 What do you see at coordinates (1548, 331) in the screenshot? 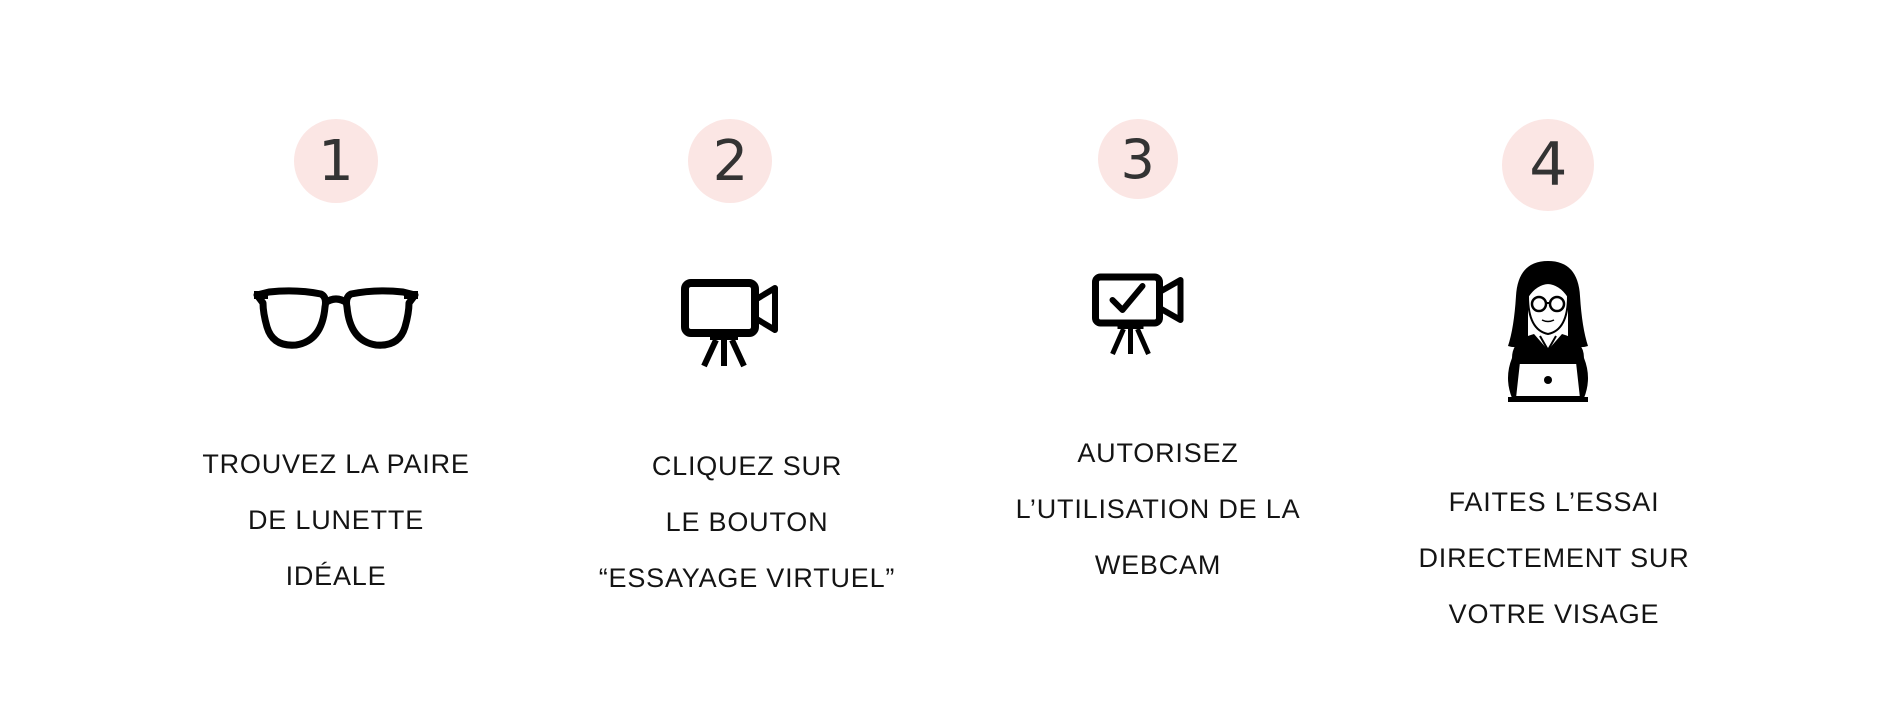
I see `woman-laptop-icon` at bounding box center [1548, 331].